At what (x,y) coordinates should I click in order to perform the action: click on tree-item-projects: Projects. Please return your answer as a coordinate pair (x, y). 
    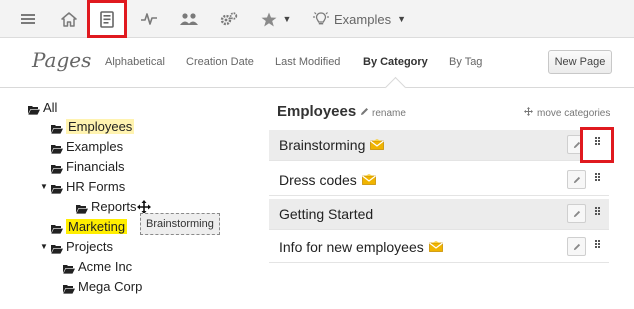
    Looking at the image, I should click on (82, 246).